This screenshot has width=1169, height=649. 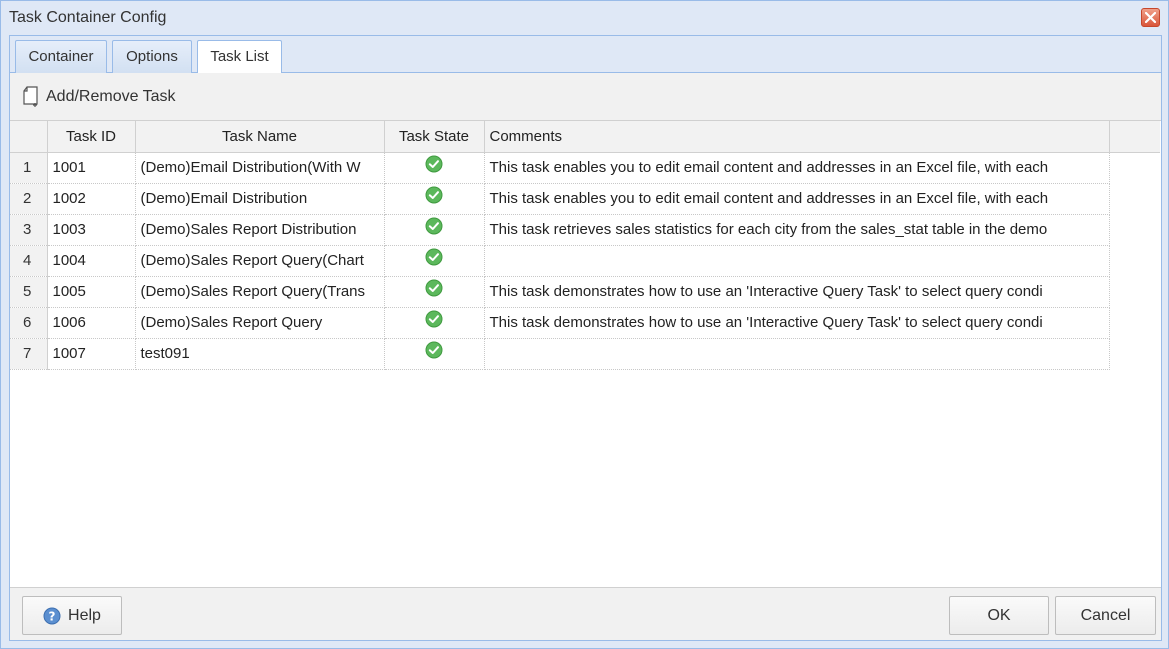 I want to click on help-icon: ?, so click(x=52, y=615).